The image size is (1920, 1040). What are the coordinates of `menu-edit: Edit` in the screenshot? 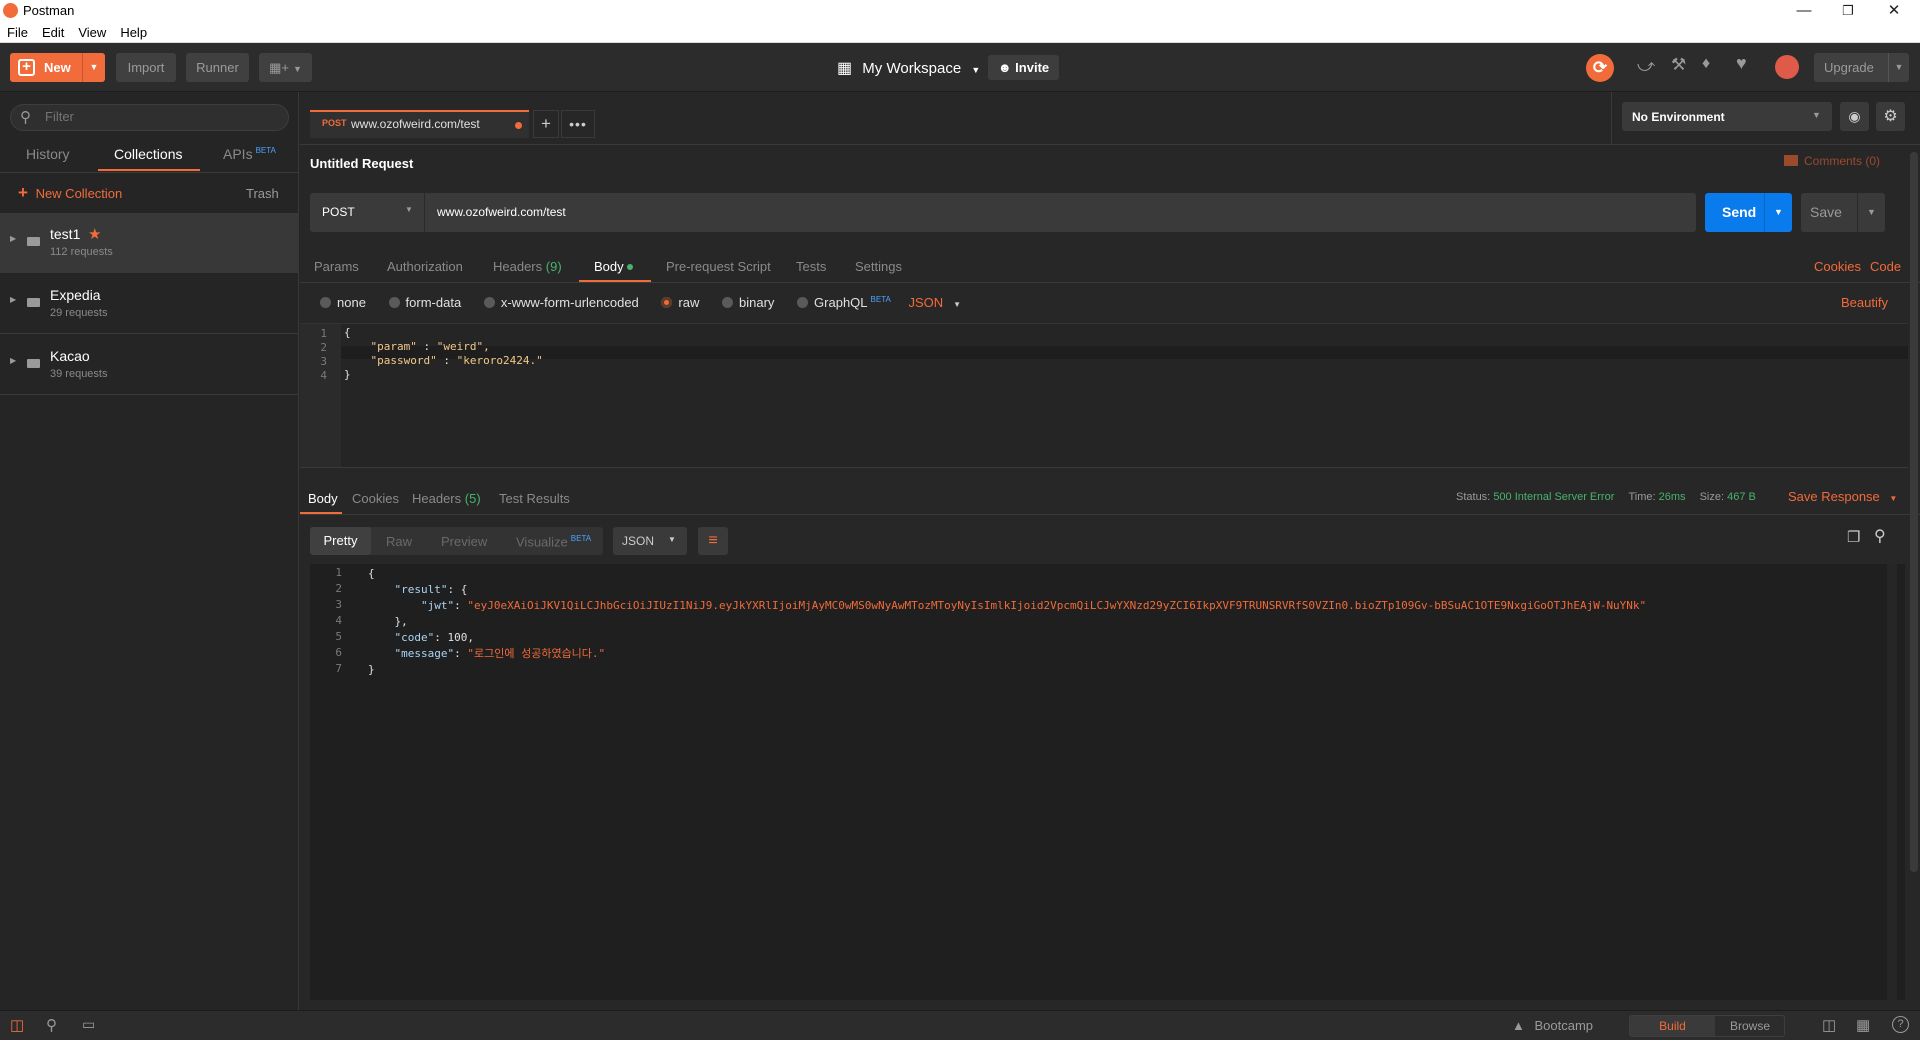 It's located at (53, 31).